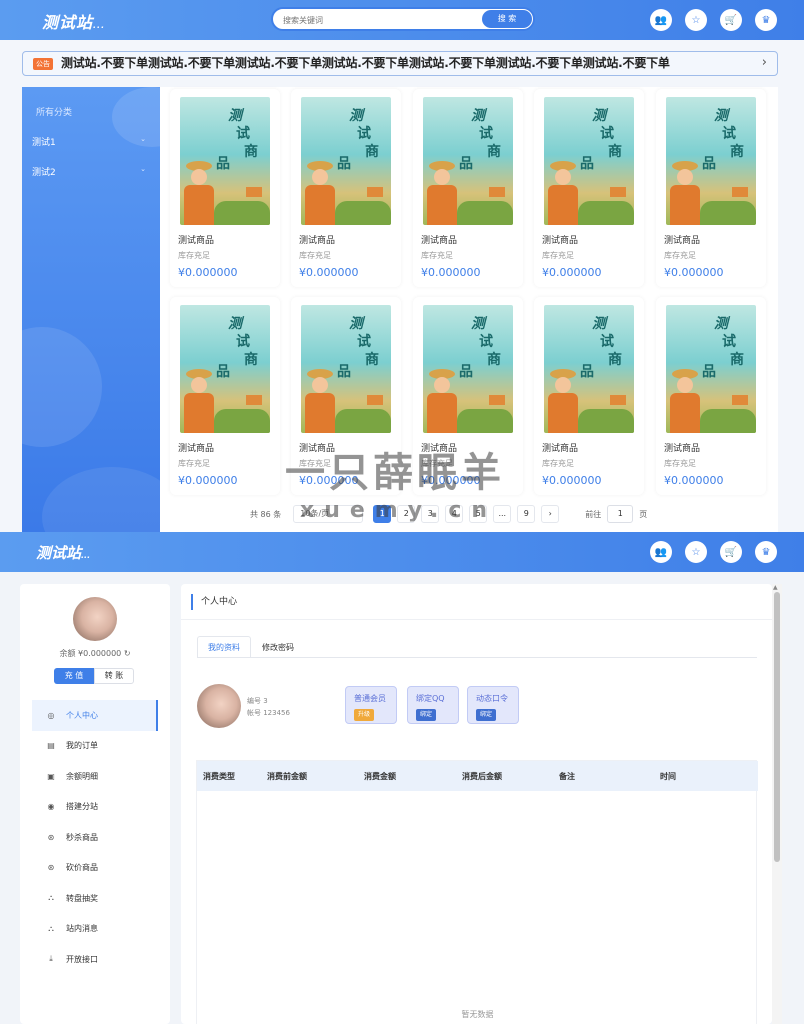  I want to click on substation-icon: ◉, so click(51, 807).